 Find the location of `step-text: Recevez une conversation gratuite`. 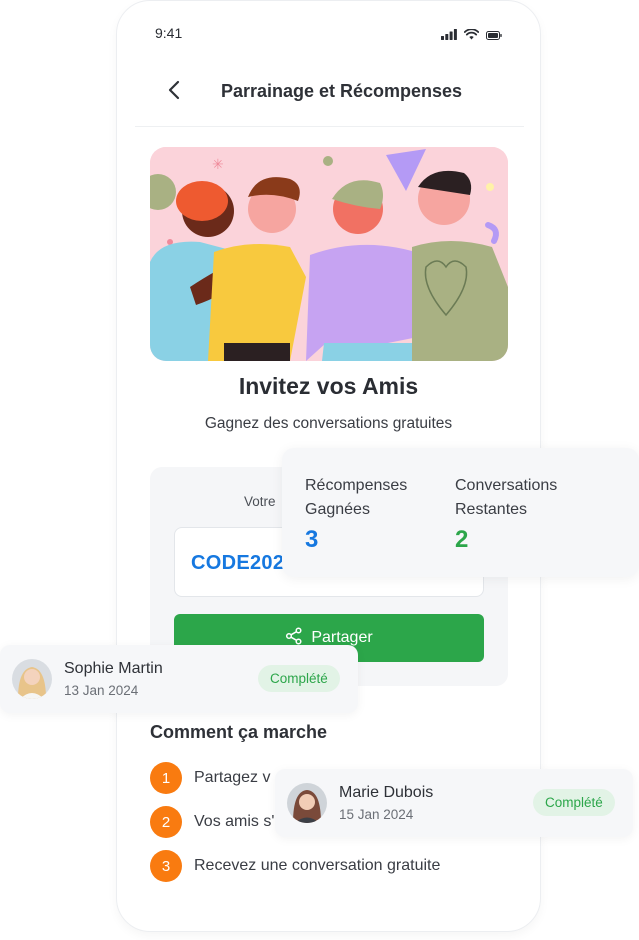

step-text: Recevez une conversation gratuite is located at coordinates (317, 865).